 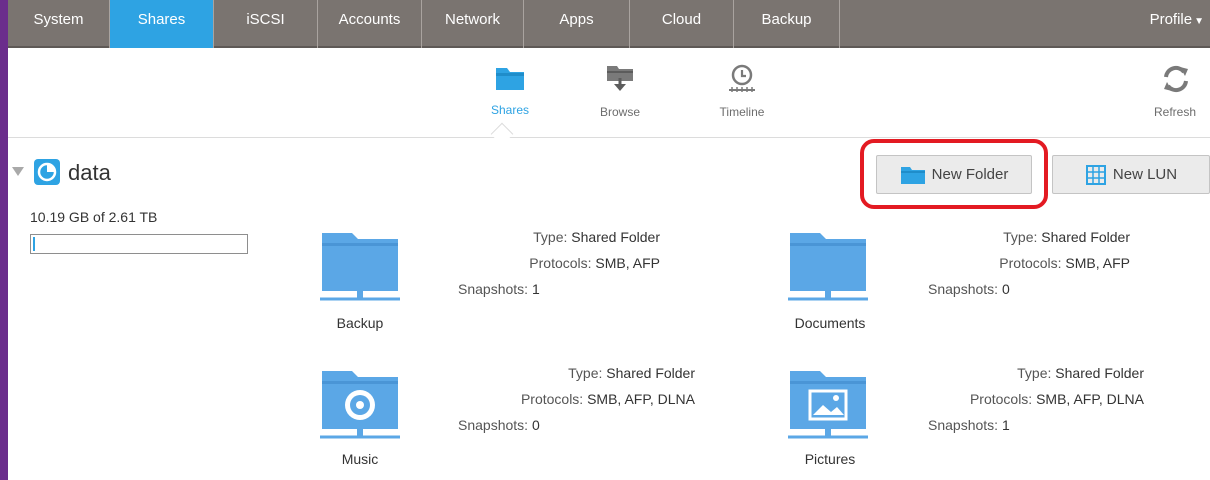 I want to click on pool-usage-bar, so click(x=139, y=244).